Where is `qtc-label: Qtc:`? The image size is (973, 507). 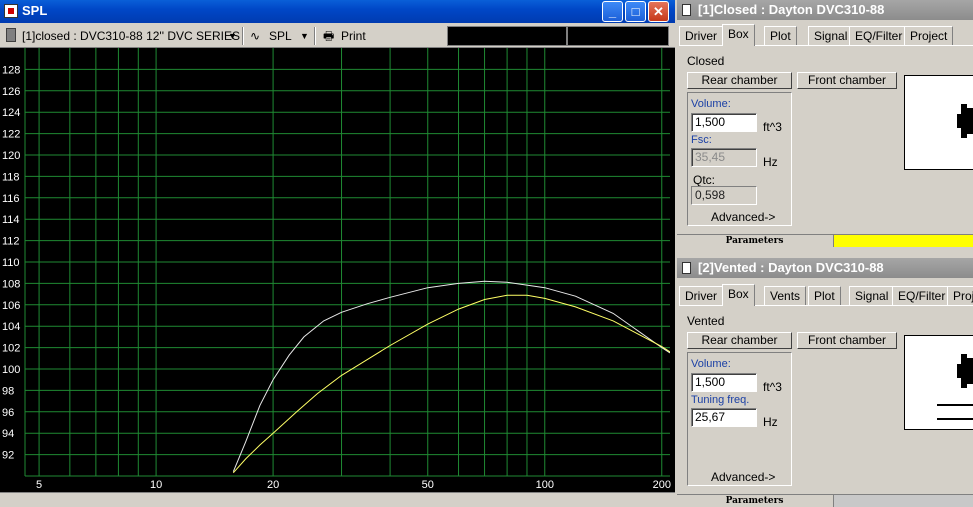 qtc-label: Qtc: is located at coordinates (704, 180).